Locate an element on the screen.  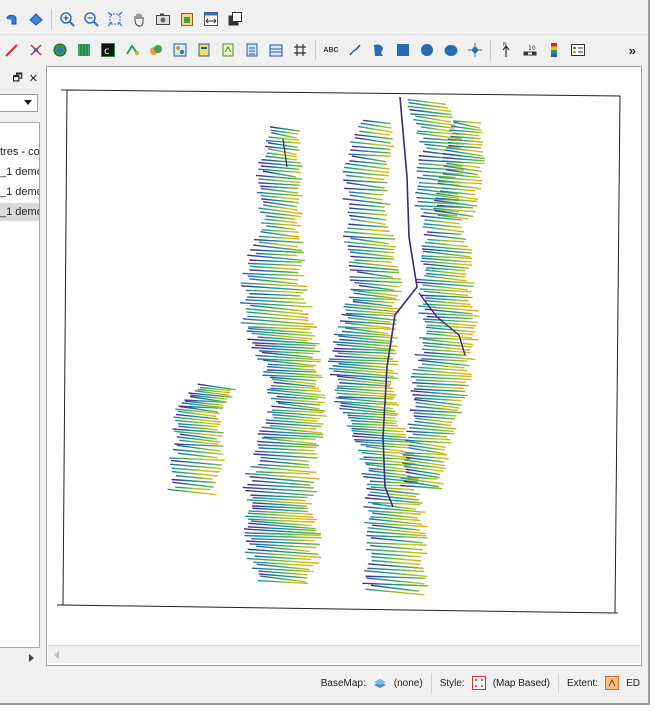
panel-restore-icon: 🗗 is located at coordinates (17, 78).